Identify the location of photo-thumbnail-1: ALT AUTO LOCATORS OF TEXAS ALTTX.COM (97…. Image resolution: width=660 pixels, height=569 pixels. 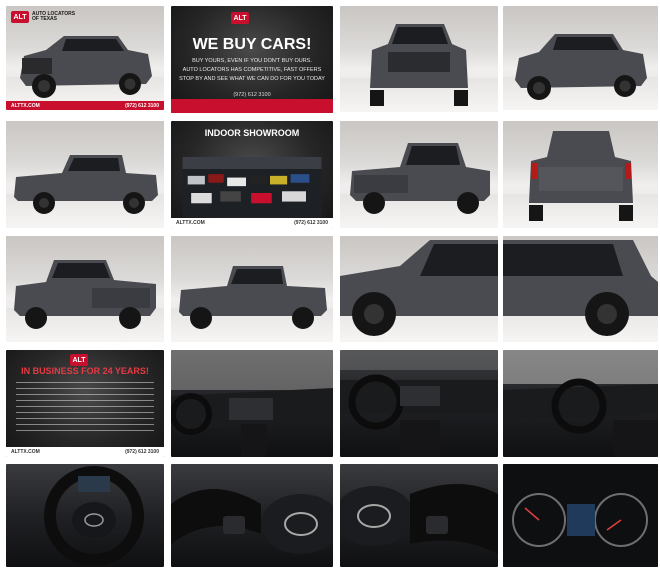
(85, 58).